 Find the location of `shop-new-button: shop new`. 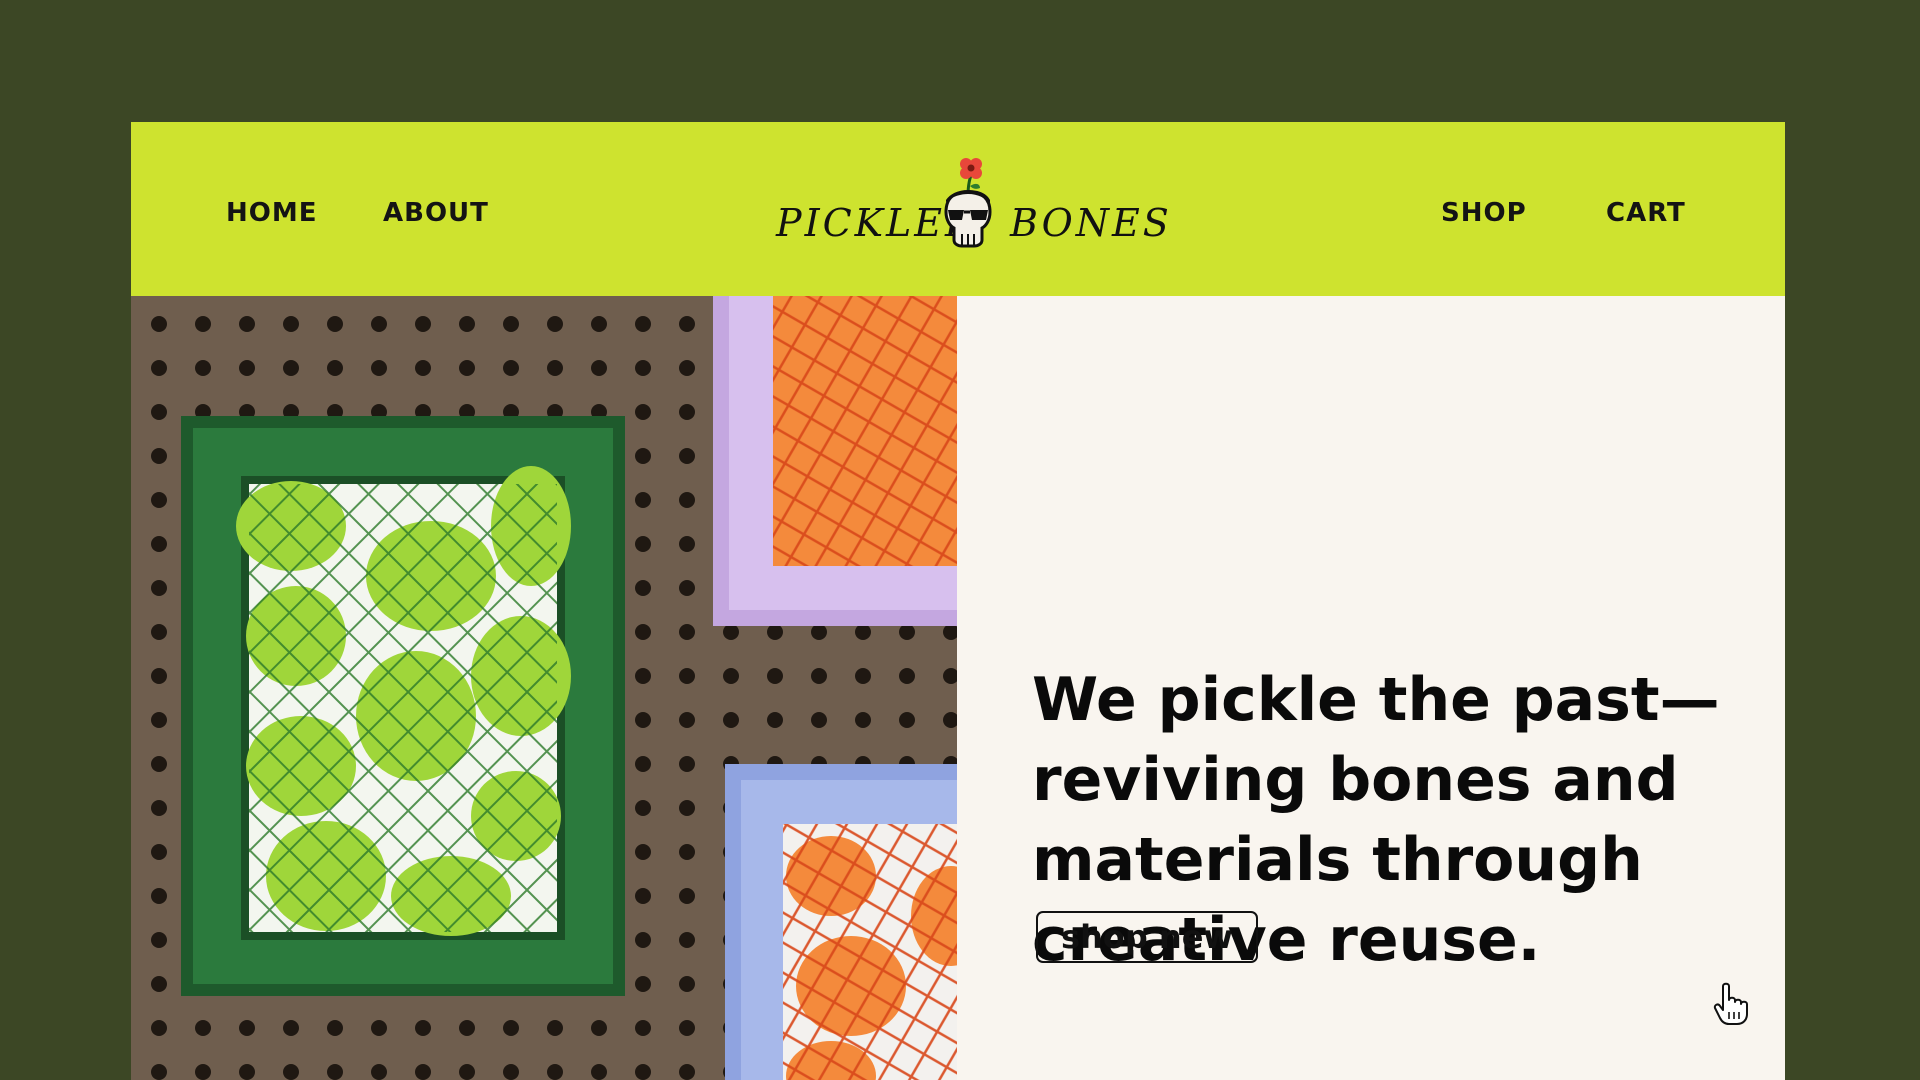

shop-new-button: shop new is located at coordinates (1147, 937).